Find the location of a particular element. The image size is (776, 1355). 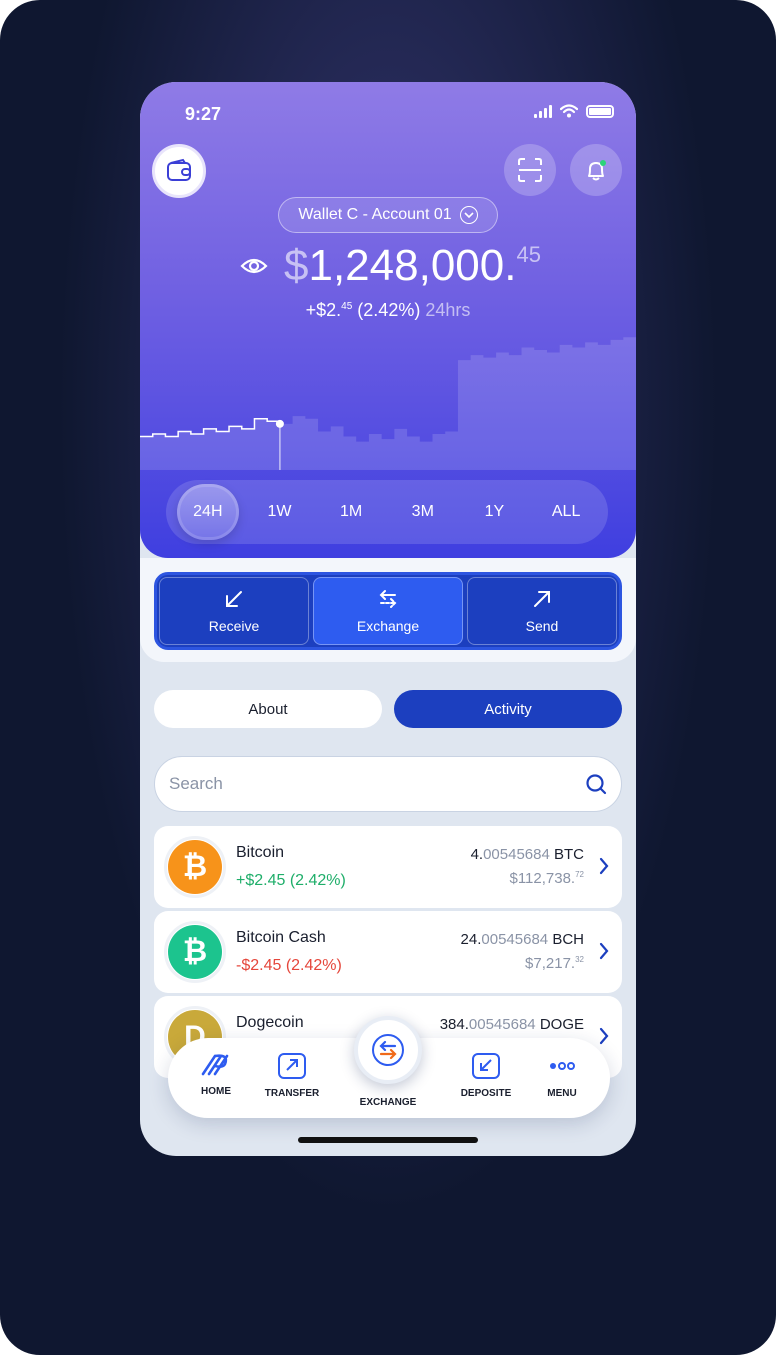

chevron-down-icon is located at coordinates (468, 215).